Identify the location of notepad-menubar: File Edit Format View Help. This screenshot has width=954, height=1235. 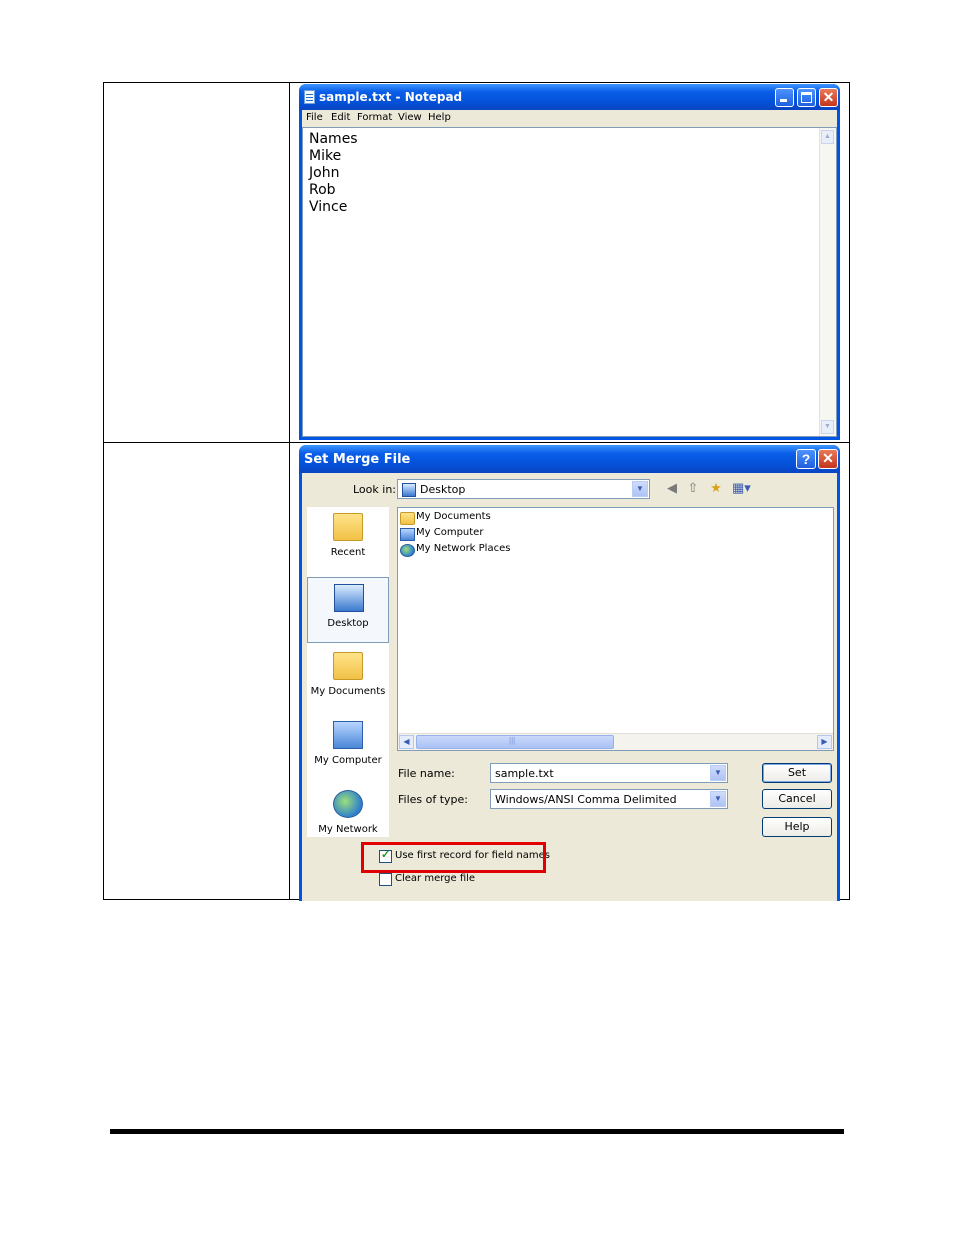
(569, 118).